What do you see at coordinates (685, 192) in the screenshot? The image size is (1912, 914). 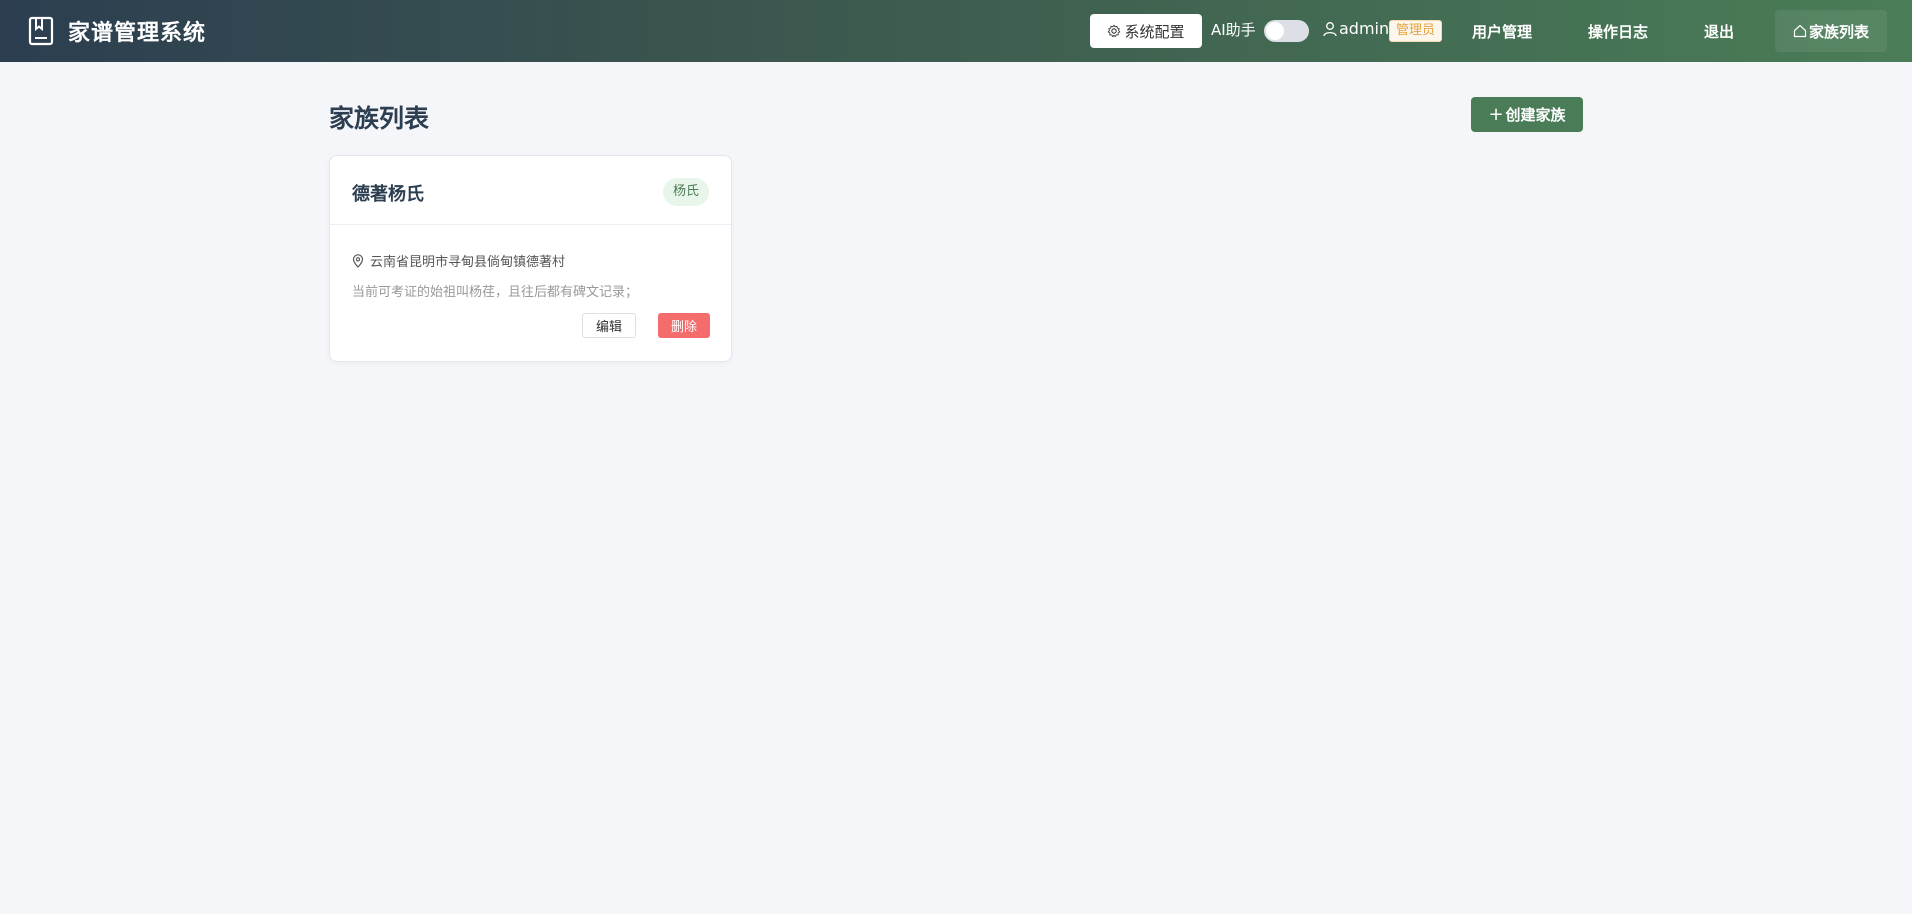 I see `surname-tag: 杨氏` at bounding box center [685, 192].